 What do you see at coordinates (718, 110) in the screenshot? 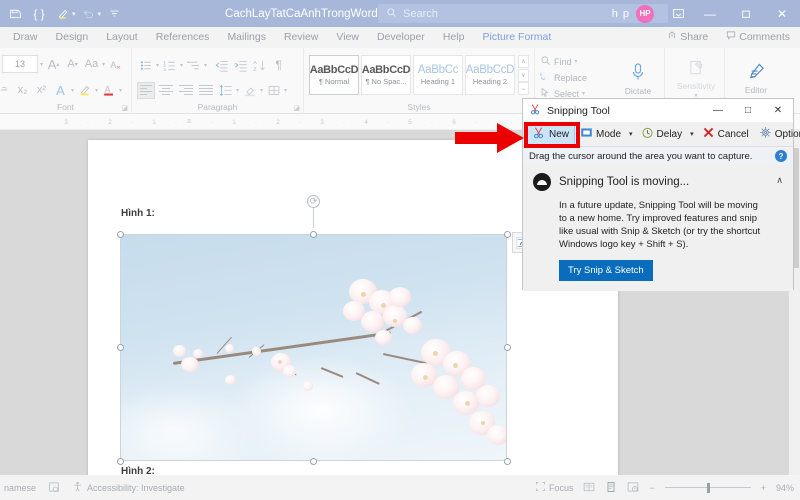
I see `snip-minimize-button: —` at bounding box center [718, 110].